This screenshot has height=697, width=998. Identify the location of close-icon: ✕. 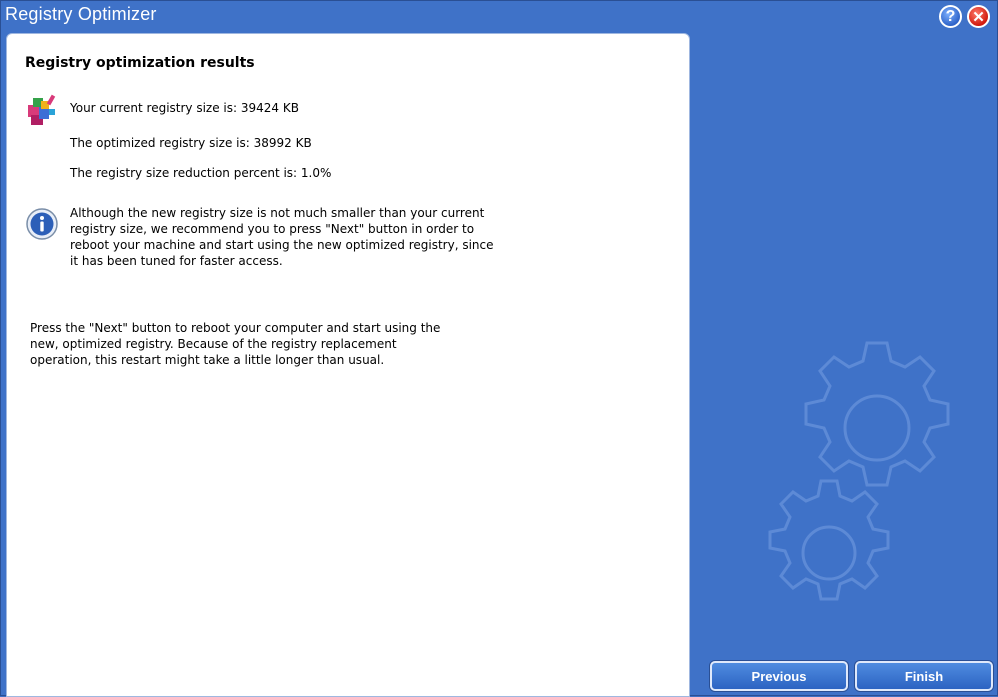
(978, 16).